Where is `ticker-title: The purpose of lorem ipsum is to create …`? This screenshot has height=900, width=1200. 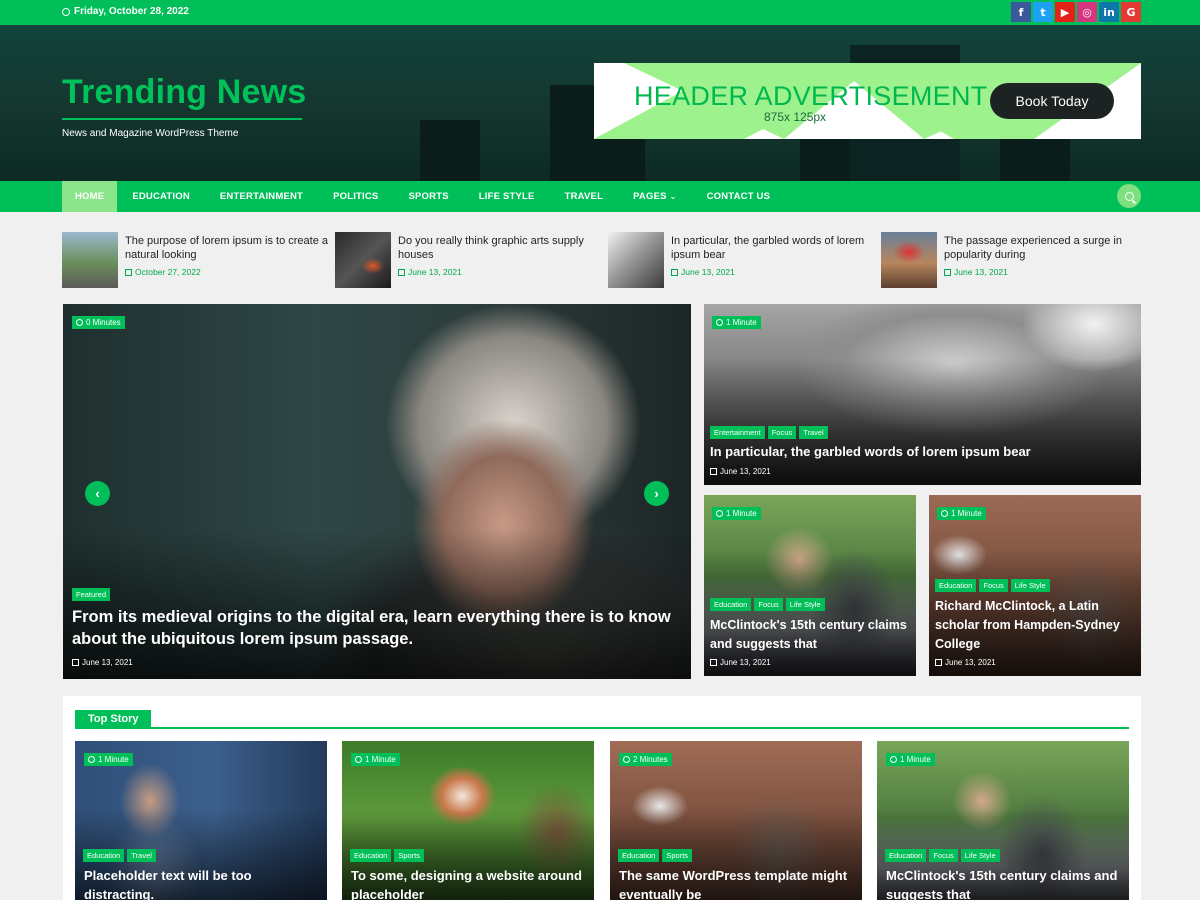 ticker-title: The purpose of lorem ipsum is to create … is located at coordinates (230, 247).